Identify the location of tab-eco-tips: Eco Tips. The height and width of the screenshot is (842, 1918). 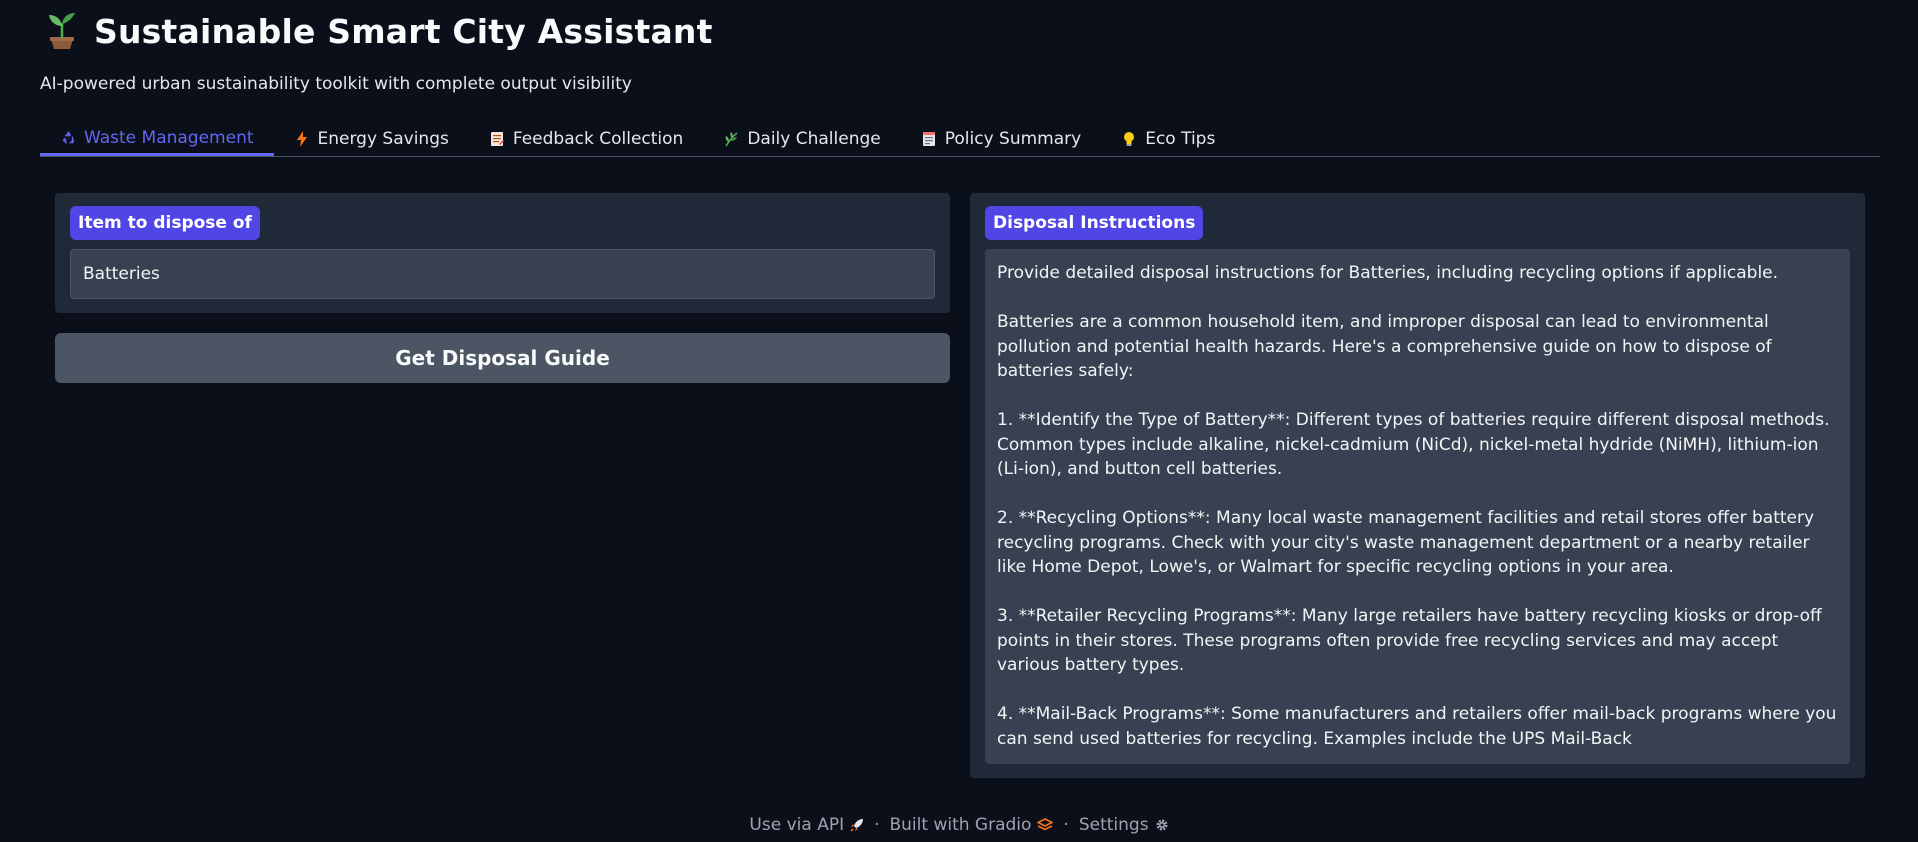
(1168, 139).